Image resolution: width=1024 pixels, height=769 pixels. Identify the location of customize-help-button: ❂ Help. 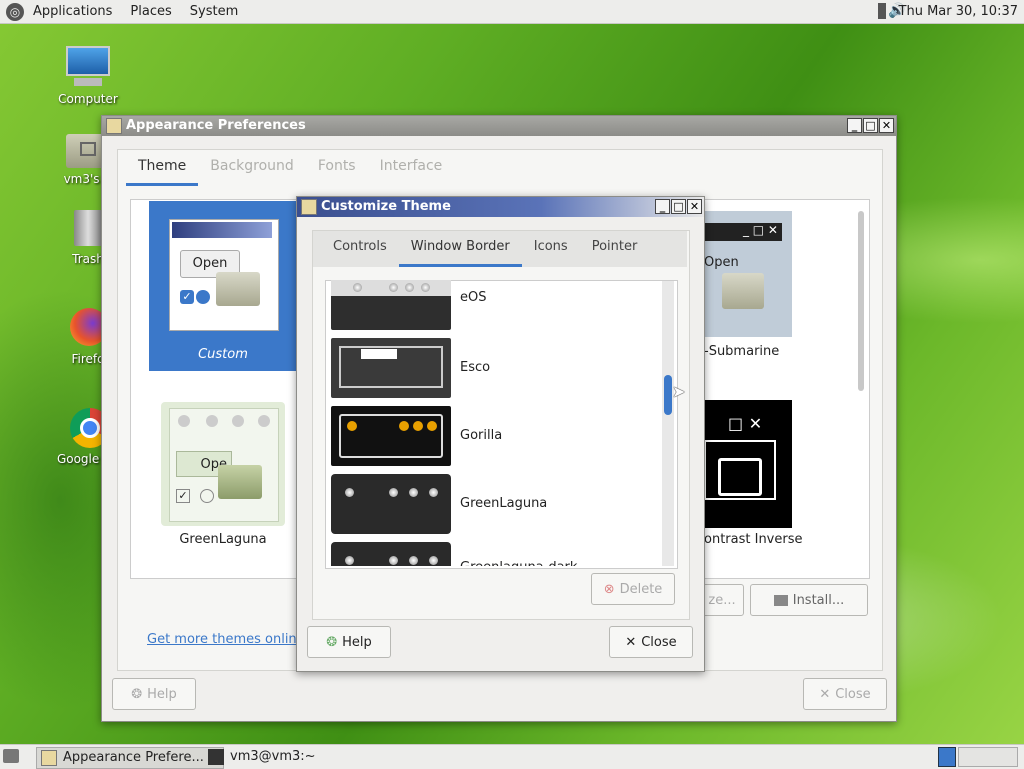
(349, 642).